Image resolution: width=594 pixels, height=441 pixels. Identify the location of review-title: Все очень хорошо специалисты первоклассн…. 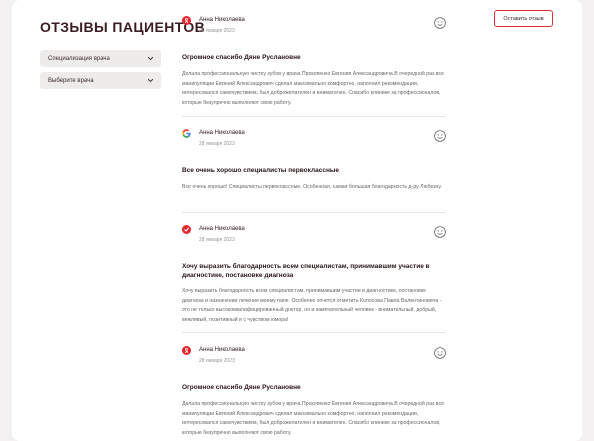
(261, 170).